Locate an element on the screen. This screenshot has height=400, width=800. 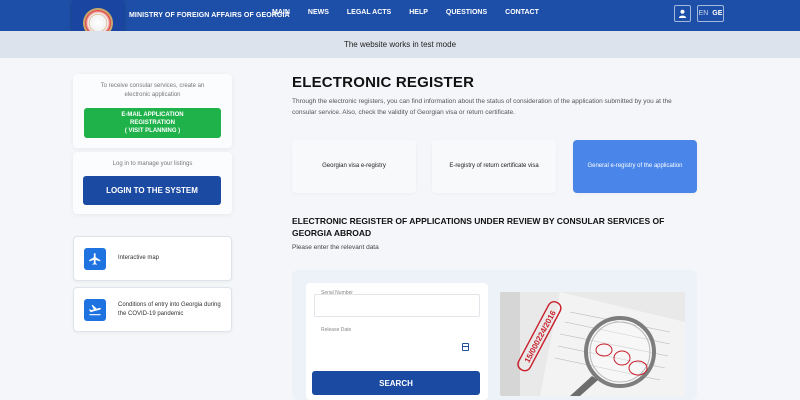
interactive-map-label: Interactive map is located at coordinates (139, 258).